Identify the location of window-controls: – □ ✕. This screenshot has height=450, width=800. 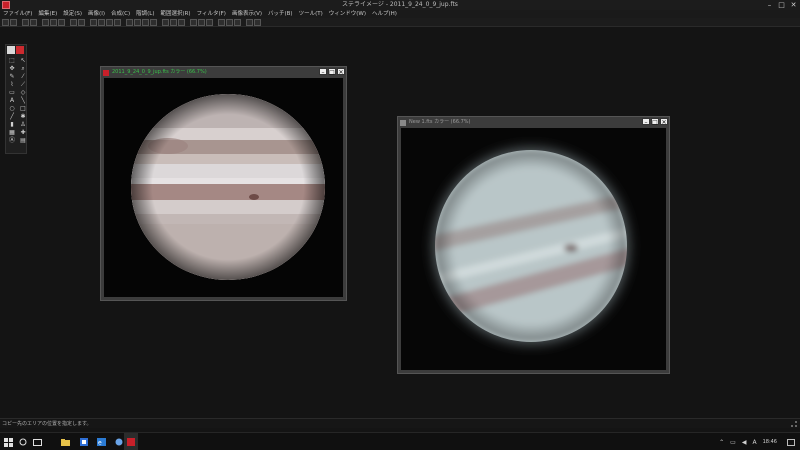
(781, 5).